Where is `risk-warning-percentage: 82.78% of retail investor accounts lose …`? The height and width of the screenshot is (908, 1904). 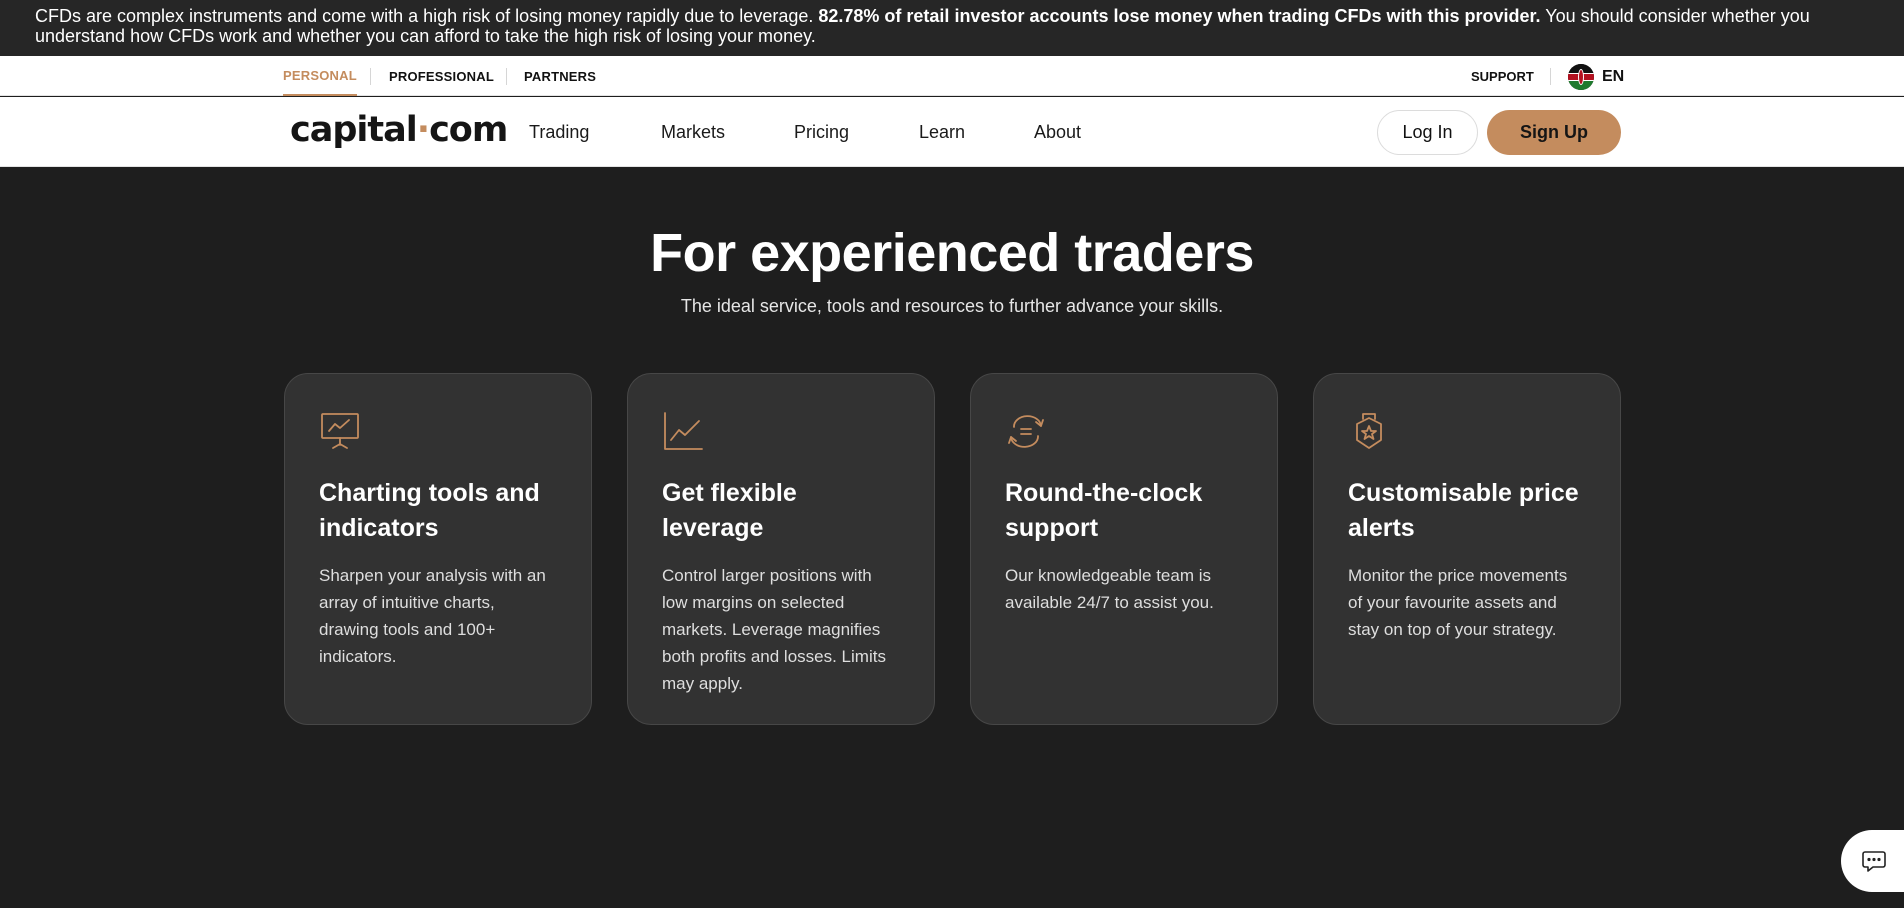 risk-warning-percentage: 82.78% of retail investor accounts lose … is located at coordinates (1179, 16).